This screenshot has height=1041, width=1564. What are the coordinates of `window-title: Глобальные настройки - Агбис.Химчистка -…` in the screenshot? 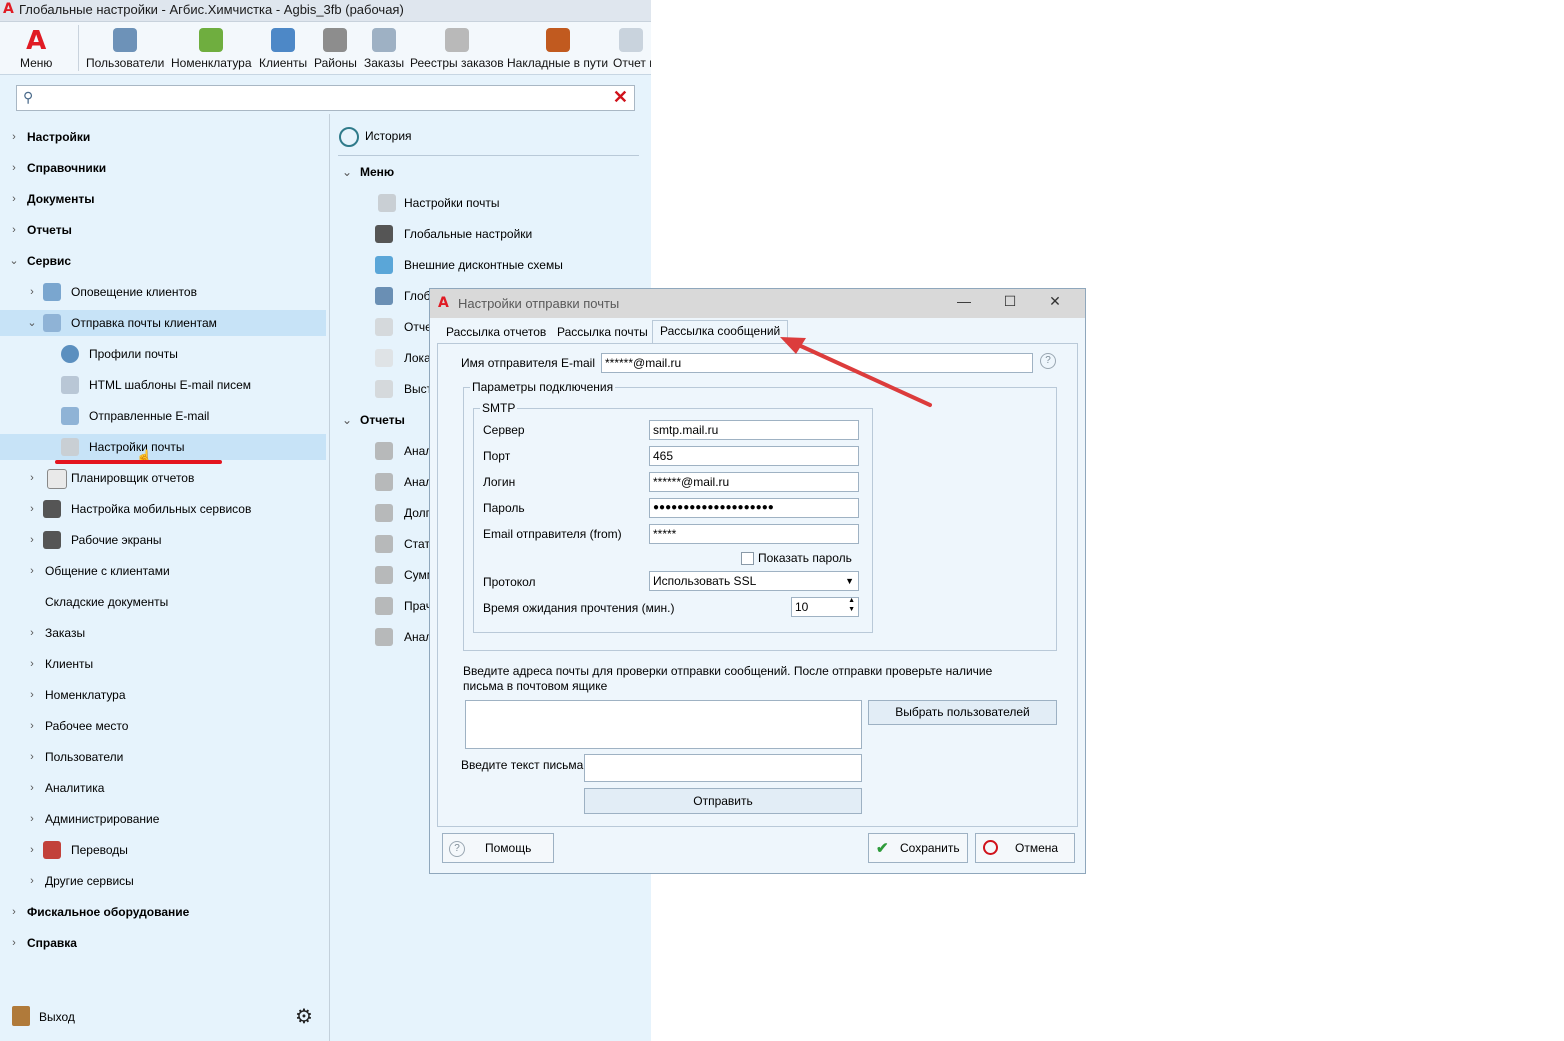 It's located at (211, 9).